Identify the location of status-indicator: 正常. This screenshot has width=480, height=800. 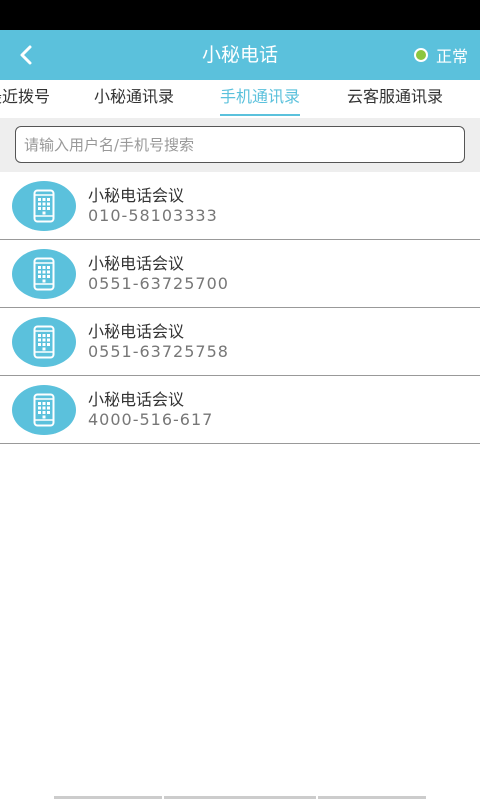
(440, 55).